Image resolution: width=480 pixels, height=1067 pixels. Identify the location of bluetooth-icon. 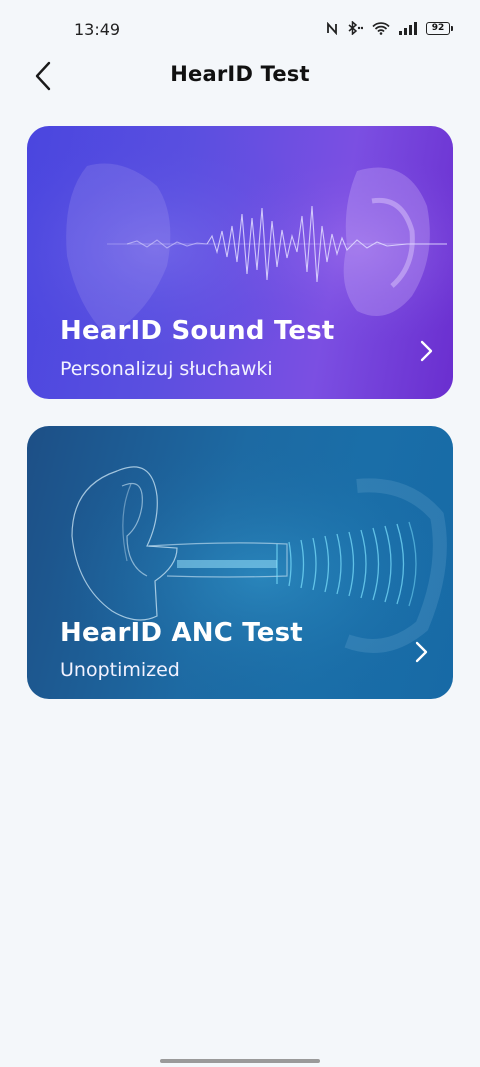
(355, 28).